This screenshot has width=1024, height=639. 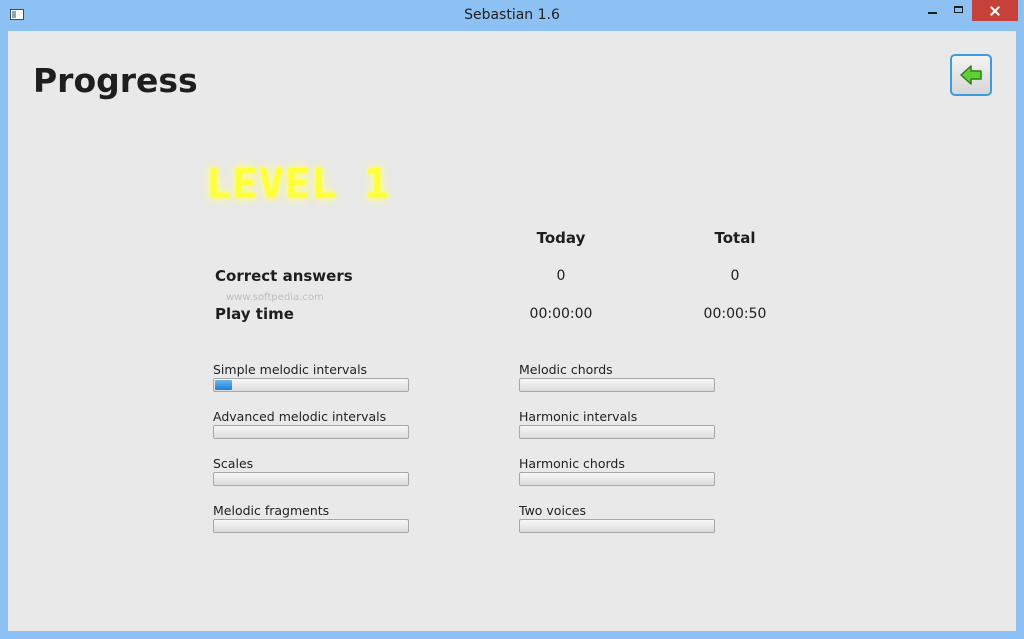 I want to click on correct-answers-total: 0, so click(x=735, y=276).